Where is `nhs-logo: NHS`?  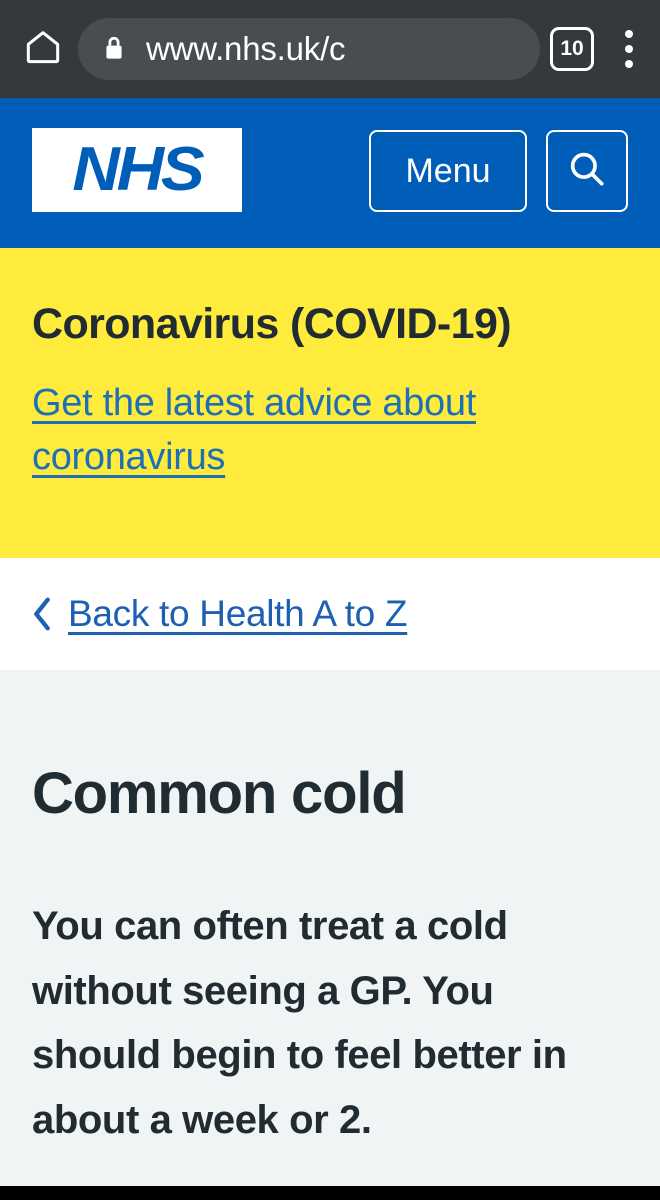
nhs-logo: NHS is located at coordinates (137, 170).